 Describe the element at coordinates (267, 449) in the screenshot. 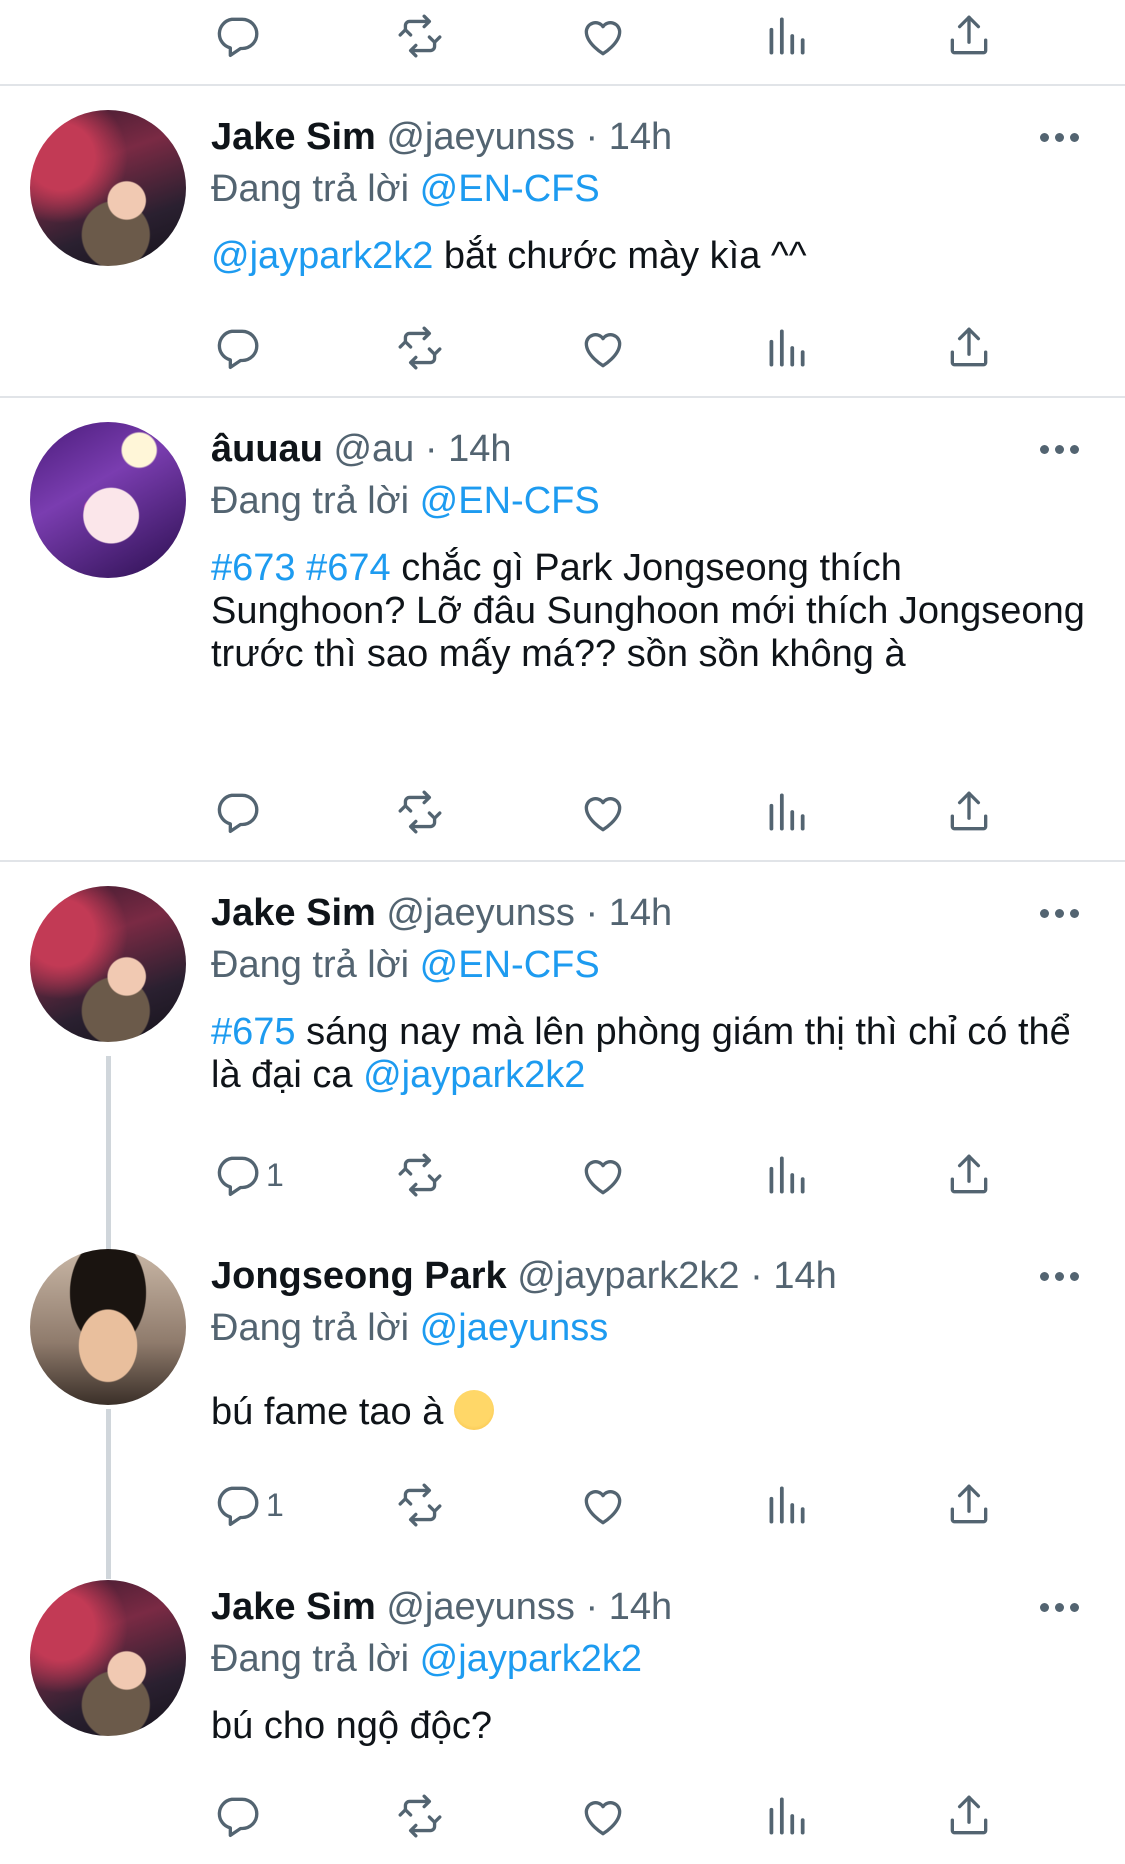

I see `display-name: âuuau` at that location.